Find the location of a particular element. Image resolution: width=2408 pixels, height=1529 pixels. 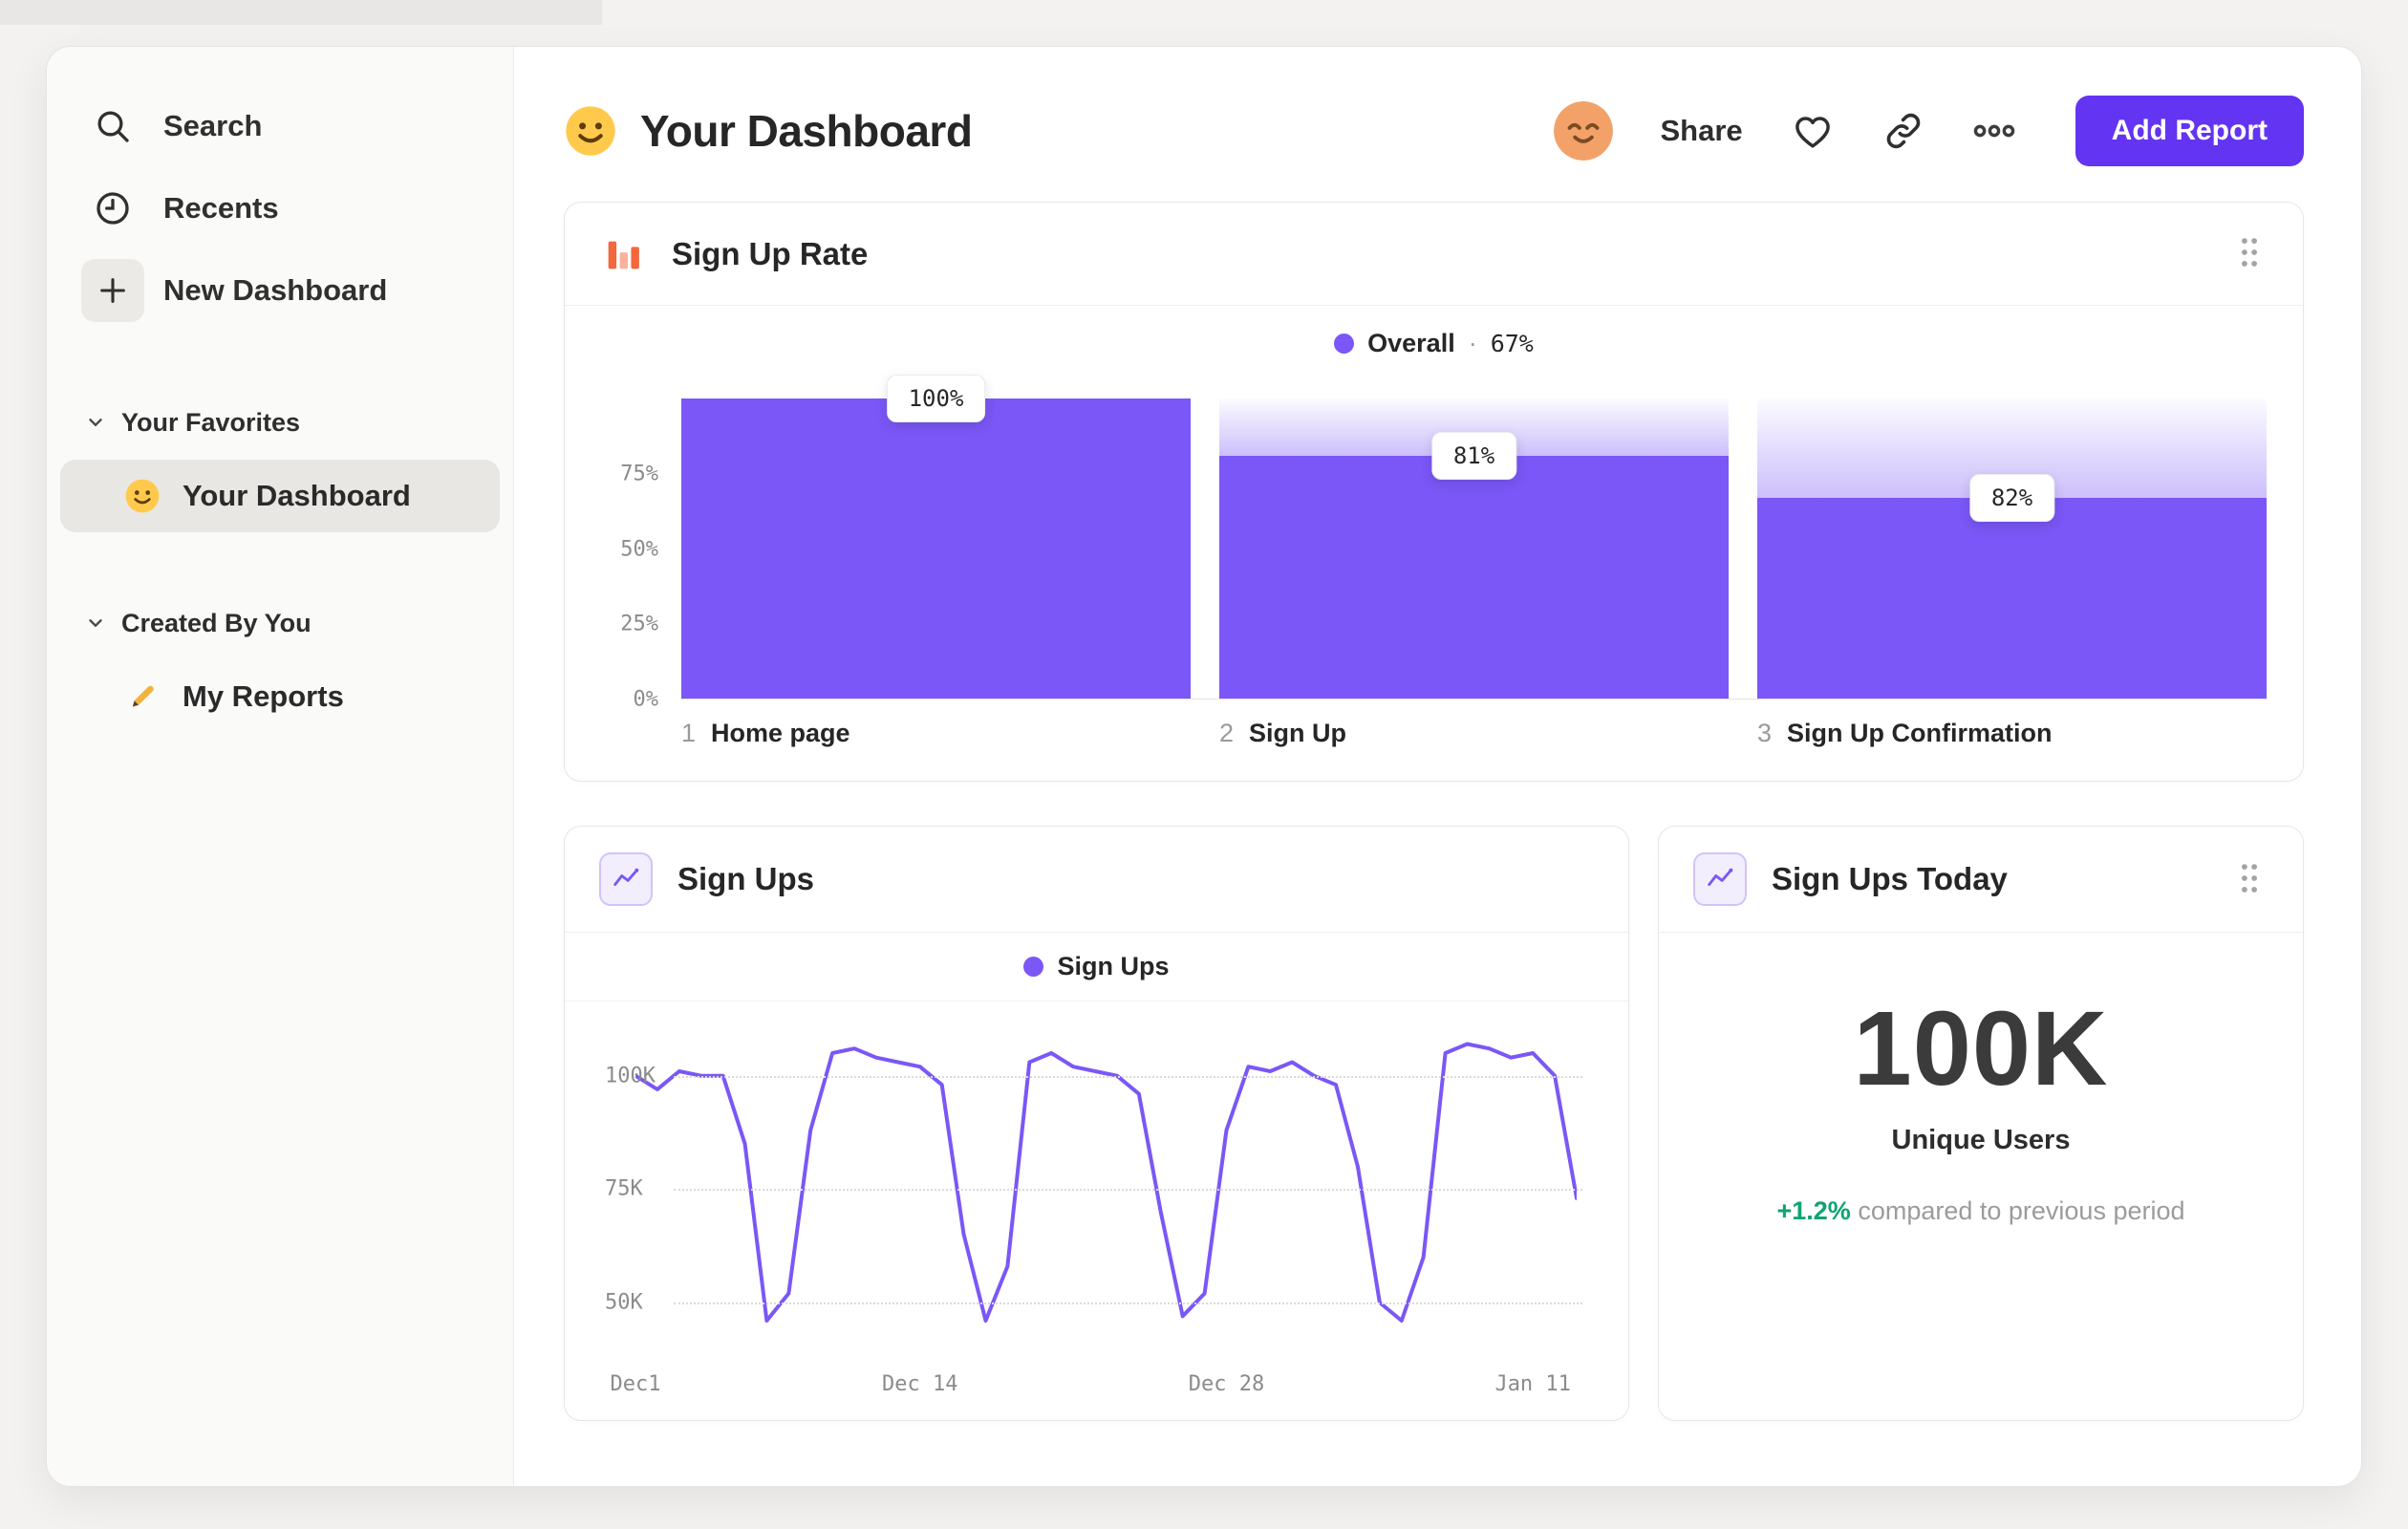

y-axis-label: 100K is located at coordinates (631, 1076).